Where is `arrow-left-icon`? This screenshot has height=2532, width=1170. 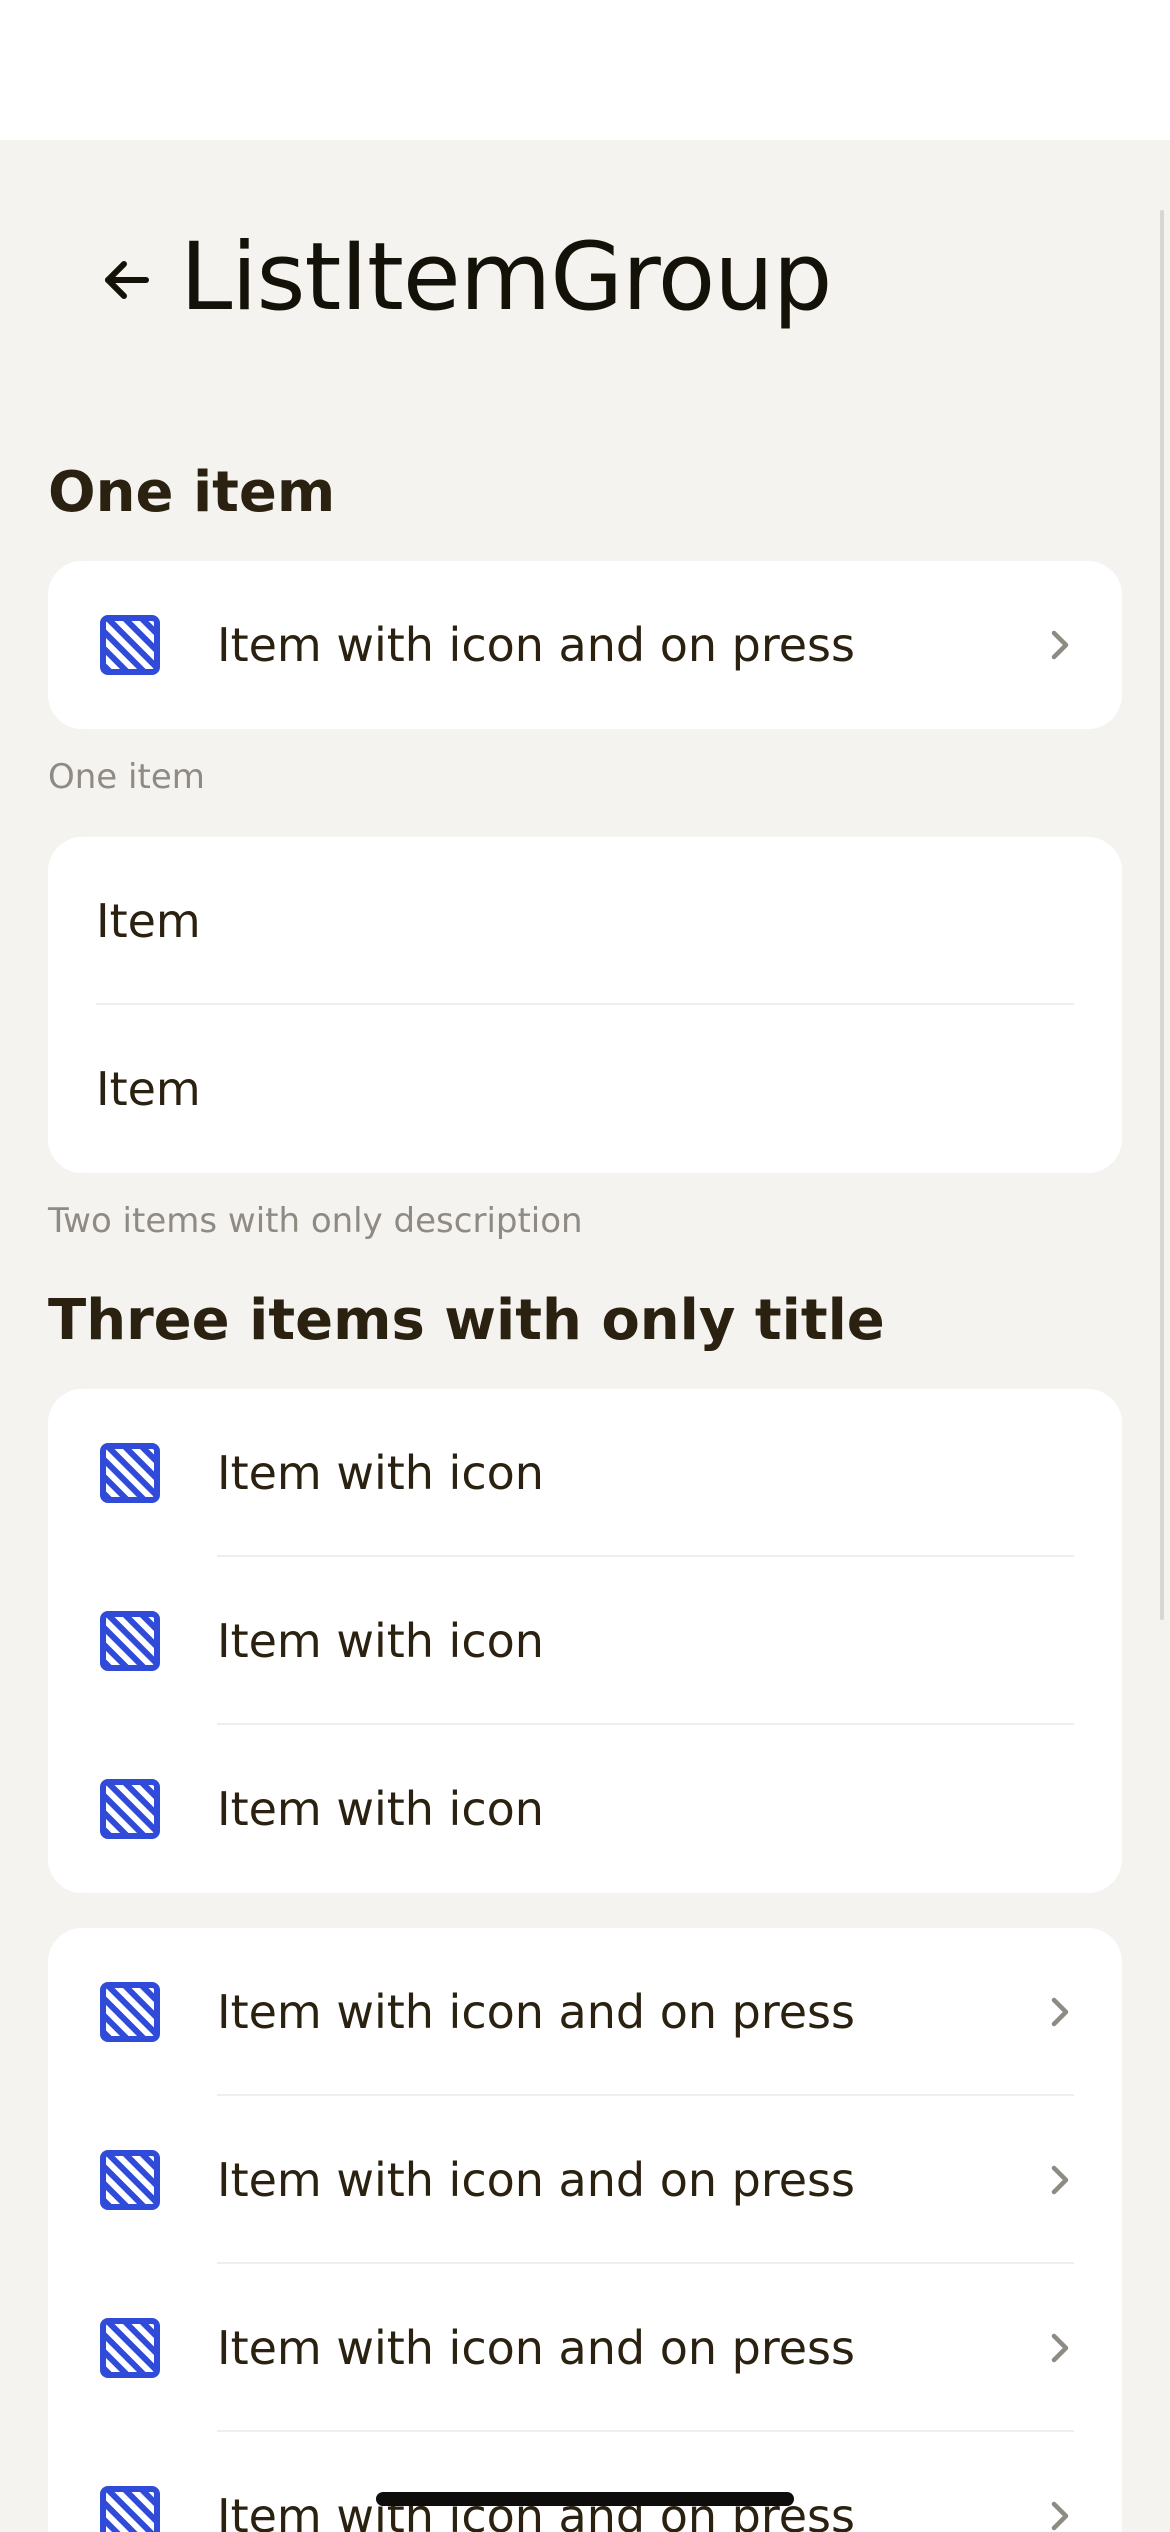
arrow-left-icon is located at coordinates (127, 280).